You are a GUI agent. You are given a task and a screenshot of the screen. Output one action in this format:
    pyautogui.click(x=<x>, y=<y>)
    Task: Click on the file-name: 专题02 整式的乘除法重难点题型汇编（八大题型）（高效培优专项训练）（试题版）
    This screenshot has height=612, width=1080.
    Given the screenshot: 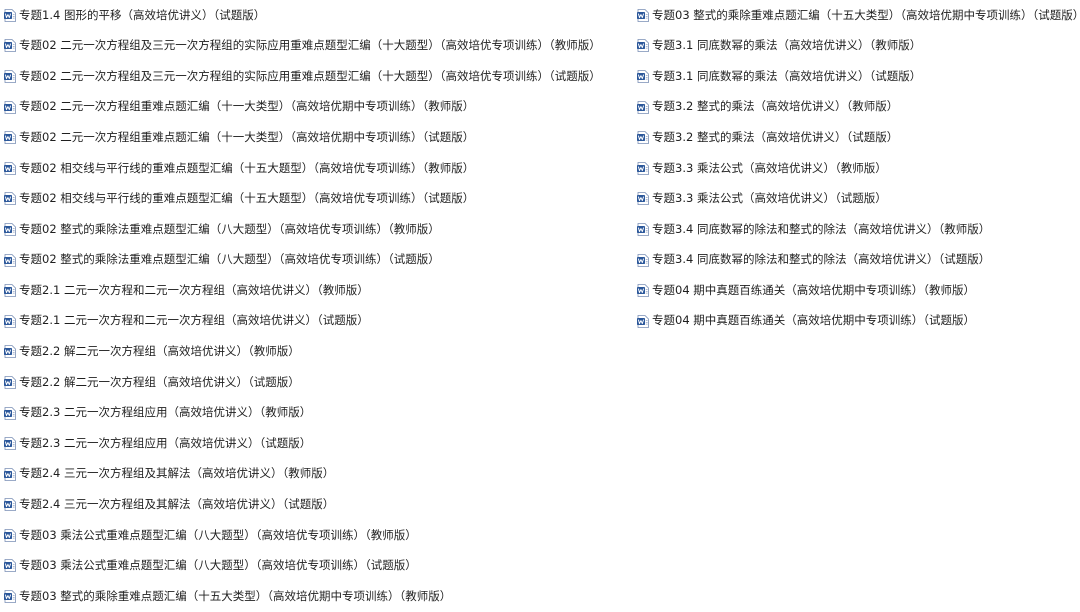 What is the action you would take?
    pyautogui.click(x=229, y=259)
    